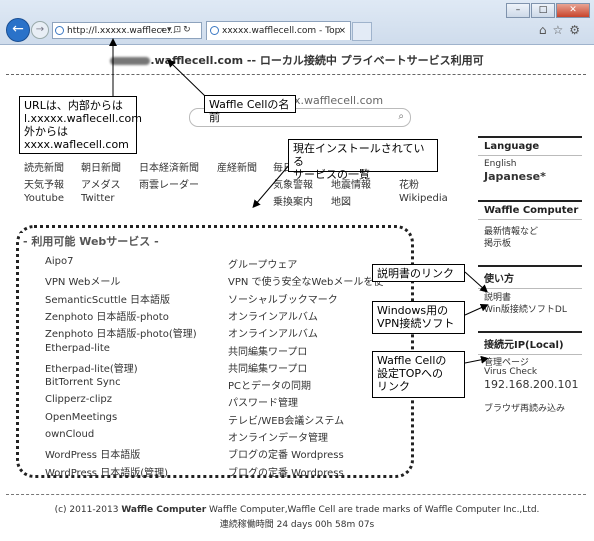  I want to click on callout-manual-link: 説明書のリンク, so click(418, 273).